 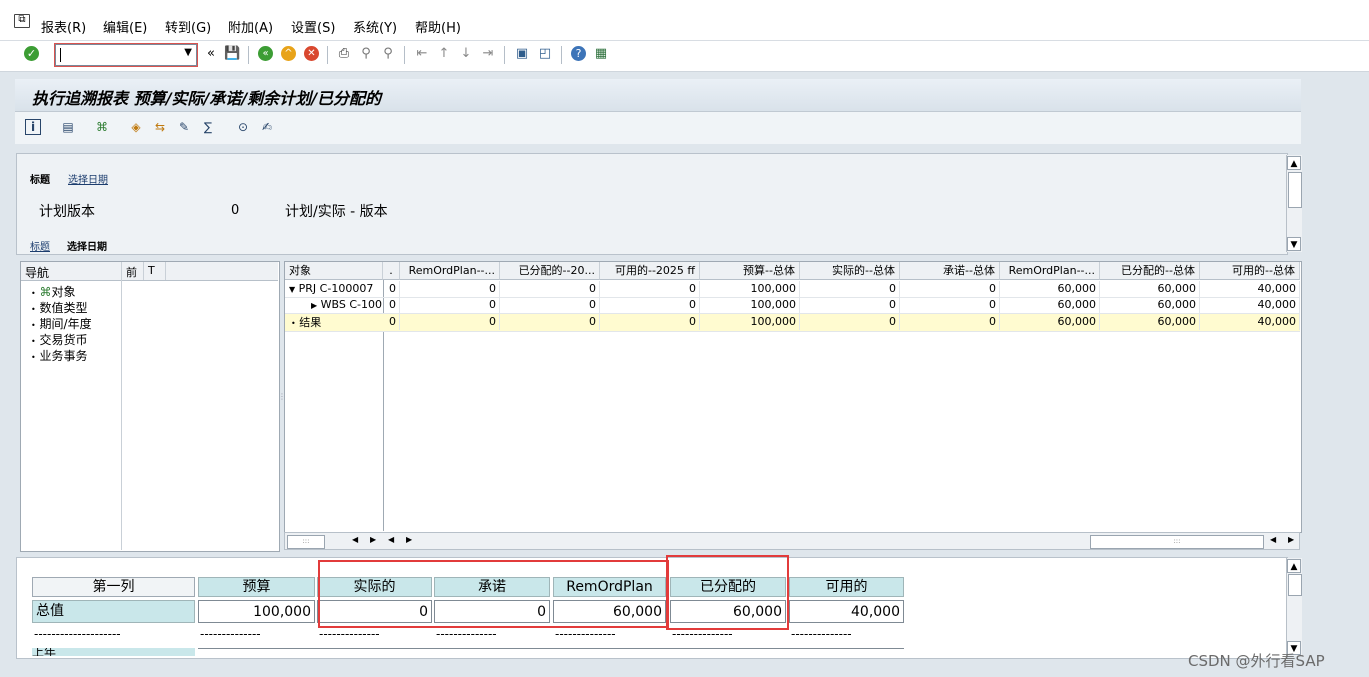 I want to click on select-layout-icon: ▤, so click(x=68, y=127).